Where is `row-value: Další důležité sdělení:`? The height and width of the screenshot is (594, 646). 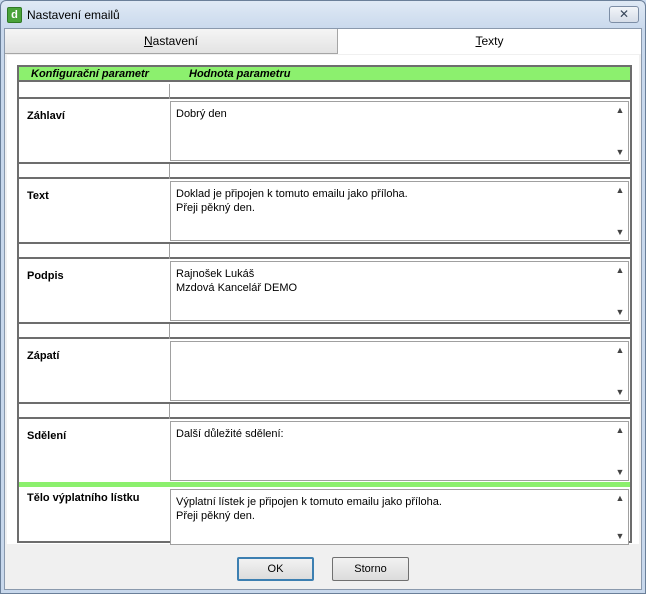
row-value: Další důležité sdělení: is located at coordinates (230, 434).